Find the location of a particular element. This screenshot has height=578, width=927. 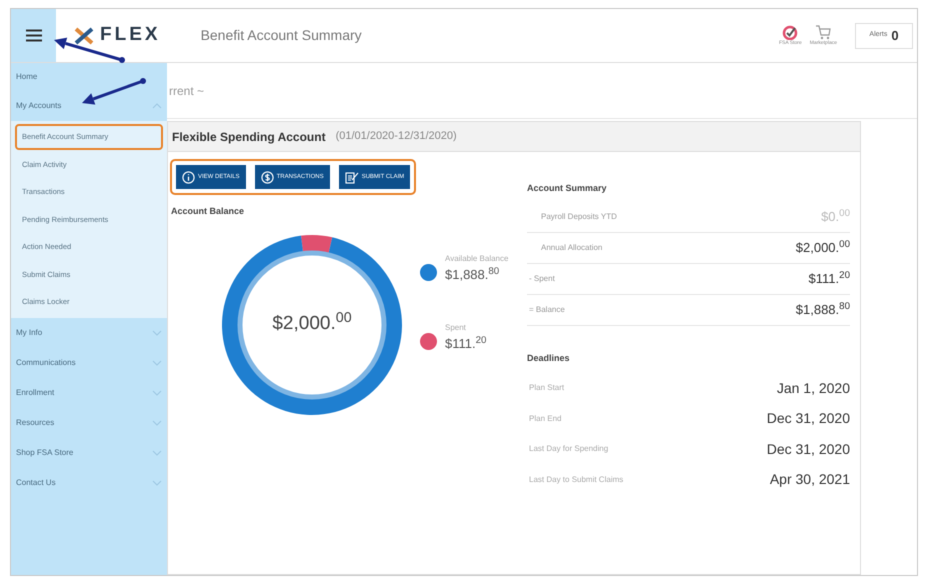

chart-title: Account Balance is located at coordinates (208, 211).